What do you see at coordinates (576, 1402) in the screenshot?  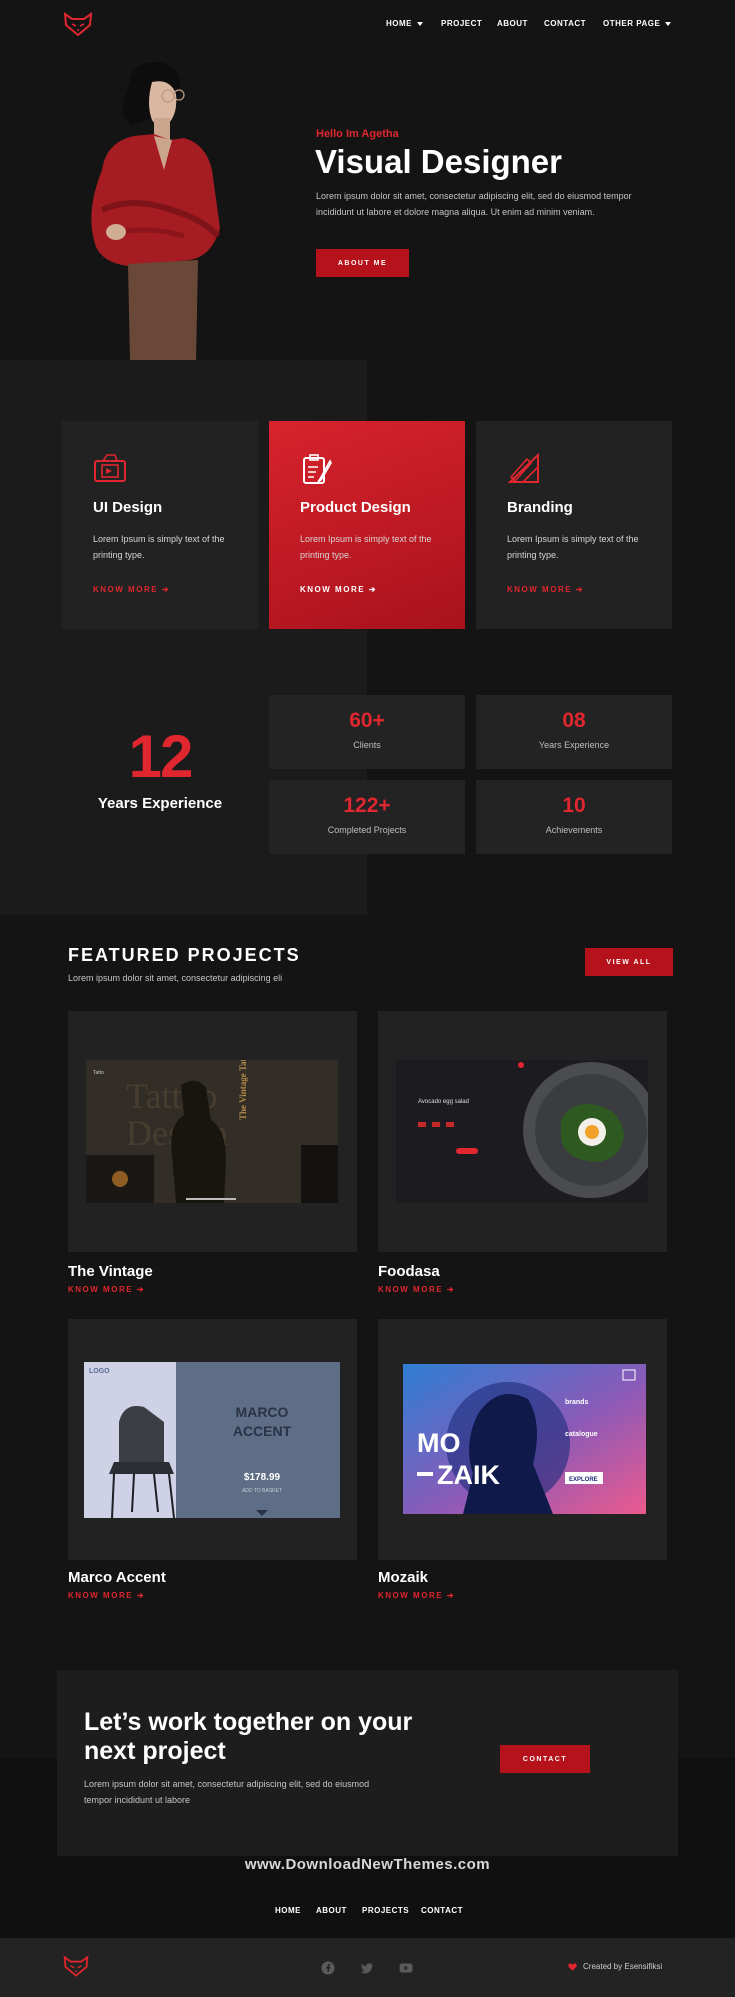 I see `mozaik-label-1: brands` at bounding box center [576, 1402].